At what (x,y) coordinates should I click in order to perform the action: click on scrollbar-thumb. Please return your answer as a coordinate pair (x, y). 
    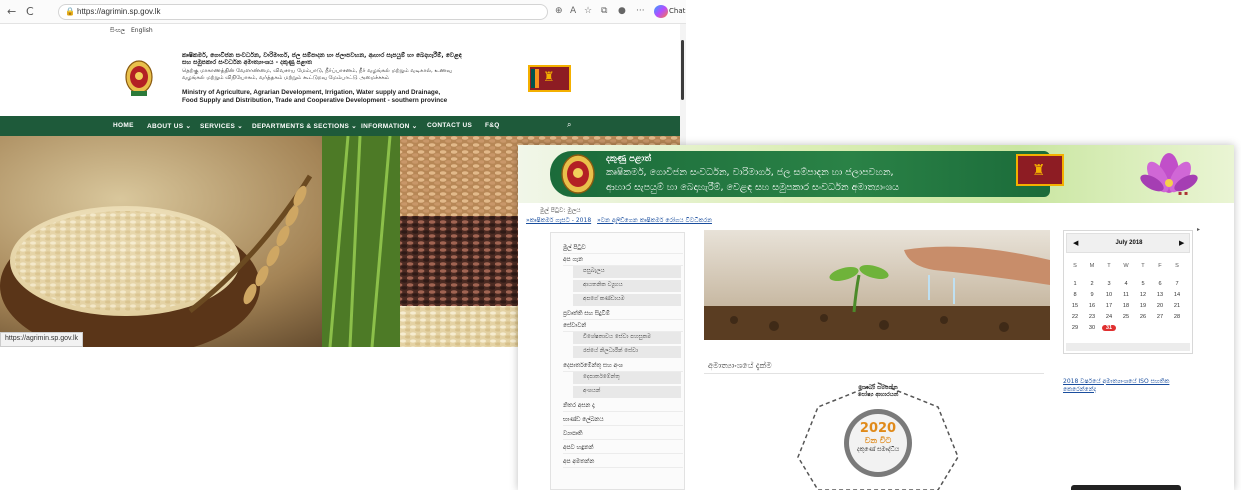
    Looking at the image, I should click on (682, 70).